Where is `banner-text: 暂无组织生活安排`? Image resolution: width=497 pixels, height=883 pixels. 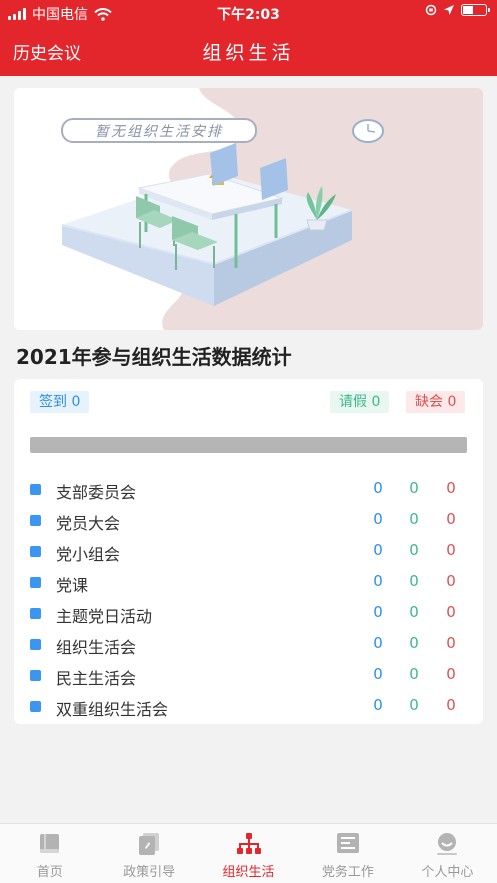
banner-text: 暂无组织生活安排 is located at coordinates (159, 132).